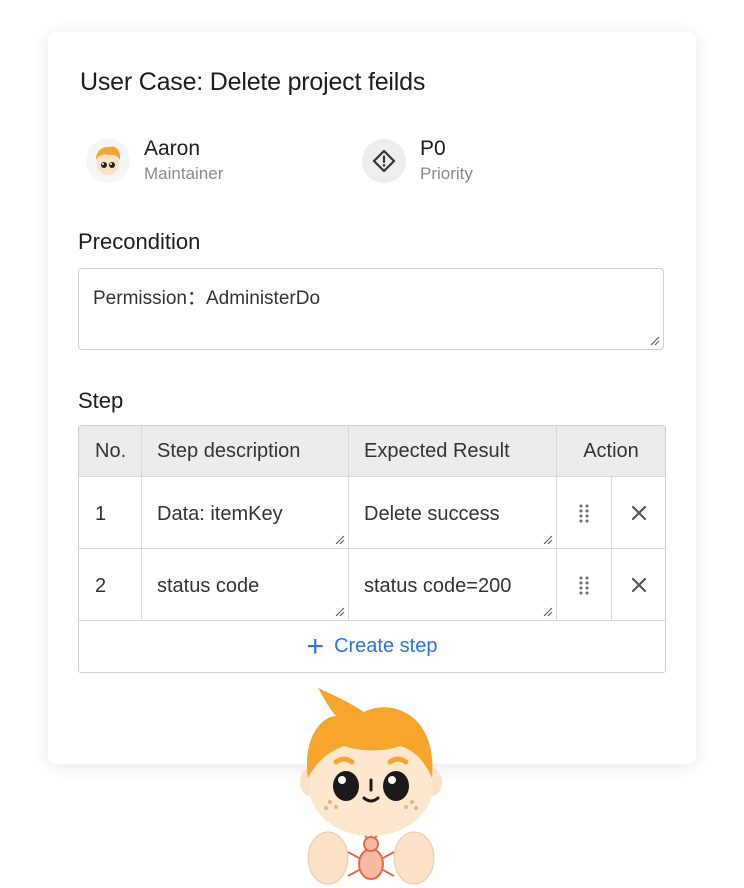 The width and height of the screenshot is (744, 888). I want to click on maintainer-name: Aaron, so click(172, 148).